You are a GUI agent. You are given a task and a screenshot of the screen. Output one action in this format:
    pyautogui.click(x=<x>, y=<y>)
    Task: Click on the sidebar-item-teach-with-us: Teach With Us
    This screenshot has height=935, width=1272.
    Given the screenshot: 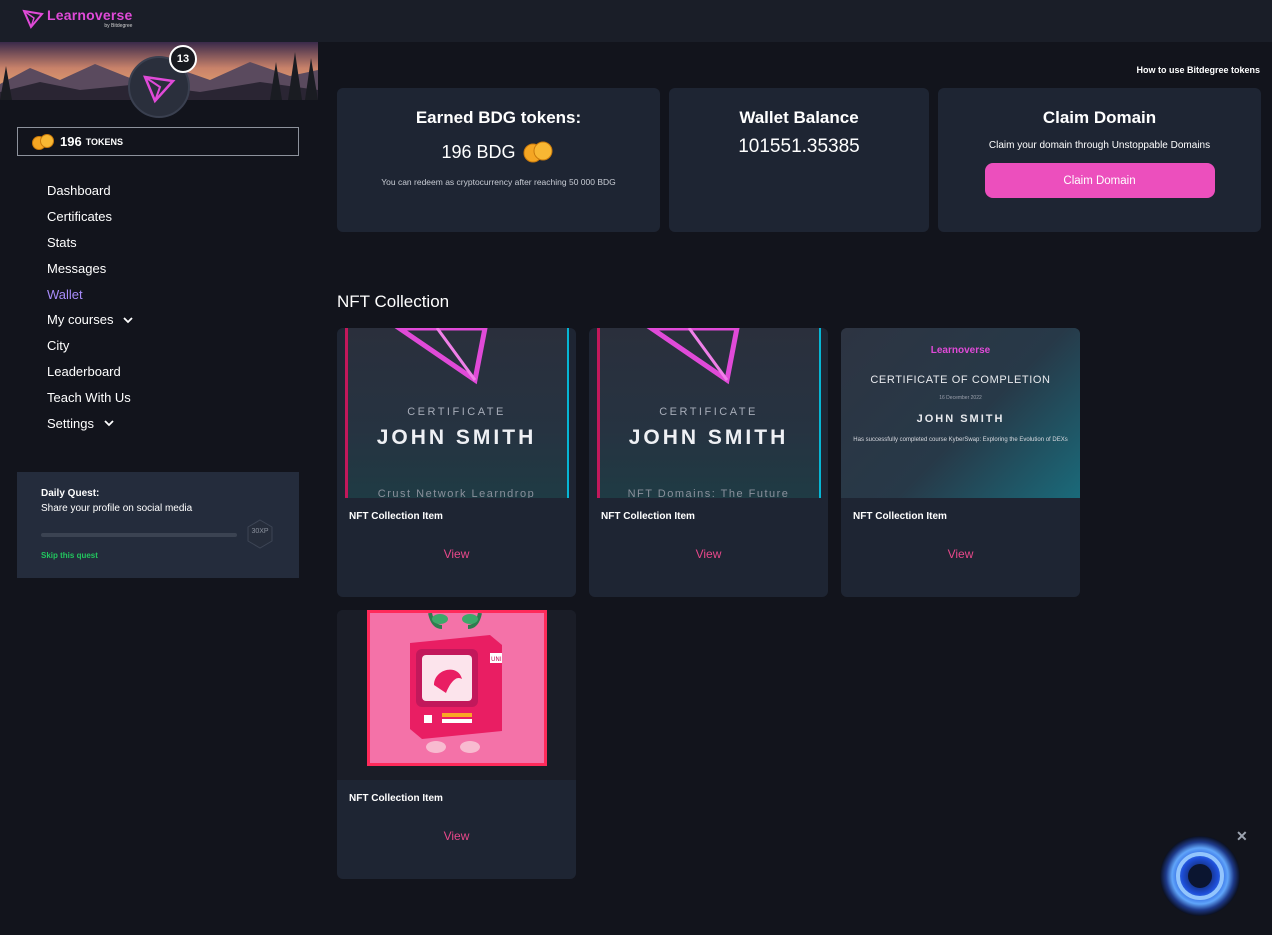 What is the action you would take?
    pyautogui.click(x=91, y=397)
    